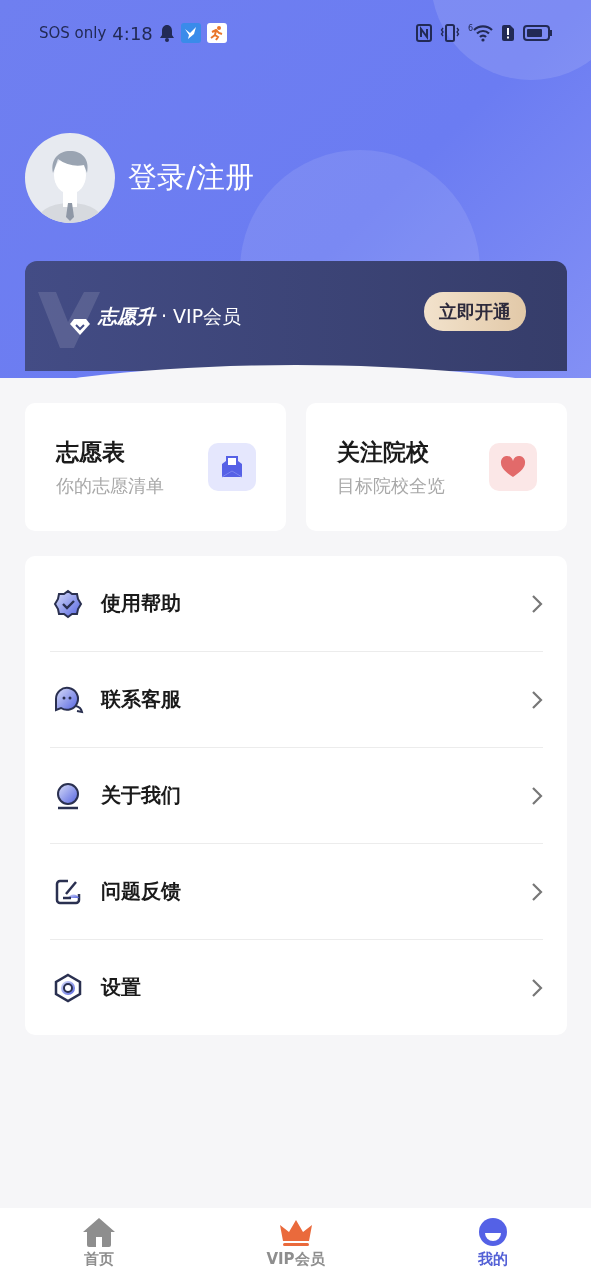  Describe the element at coordinates (508, 33) in the screenshot. I see `sim-alert-icon` at that location.